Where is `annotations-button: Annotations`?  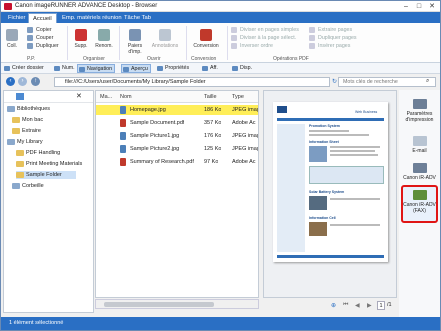 annotations-button: Annotations is located at coordinates (165, 39).